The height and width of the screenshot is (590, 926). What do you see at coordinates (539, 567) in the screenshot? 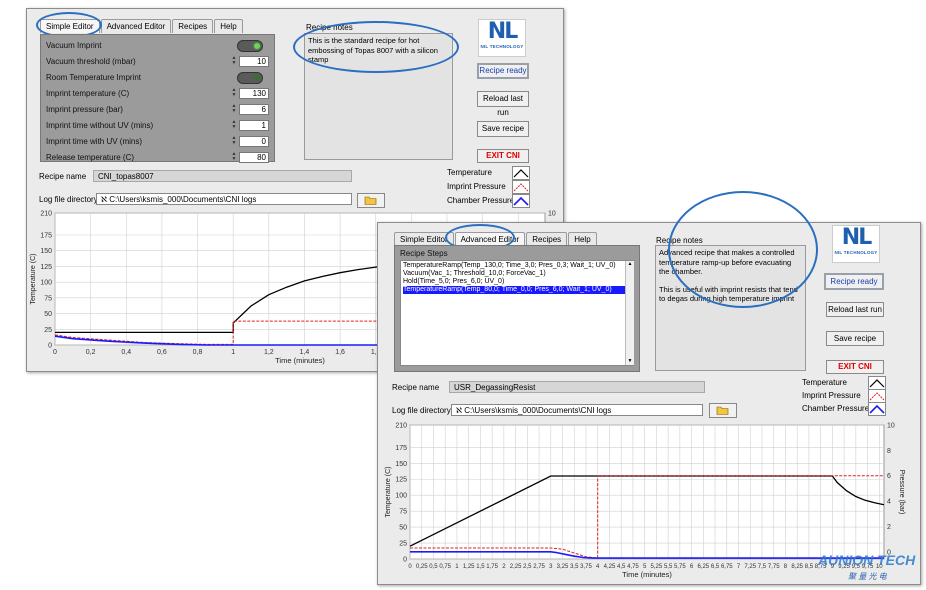
I see `x-tick-label: 2,75` at bounding box center [539, 567].